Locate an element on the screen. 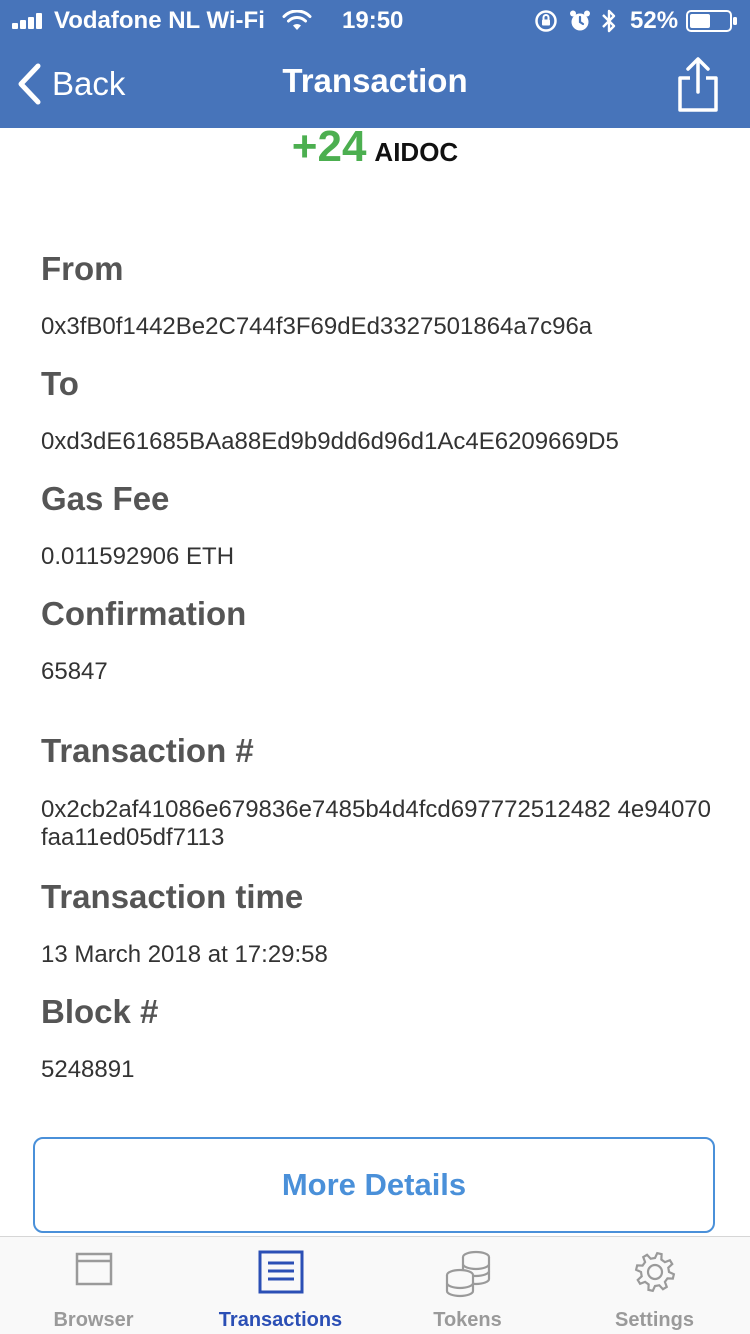 The image size is (750, 1334). status-time: 19:50 is located at coordinates (373, 20).